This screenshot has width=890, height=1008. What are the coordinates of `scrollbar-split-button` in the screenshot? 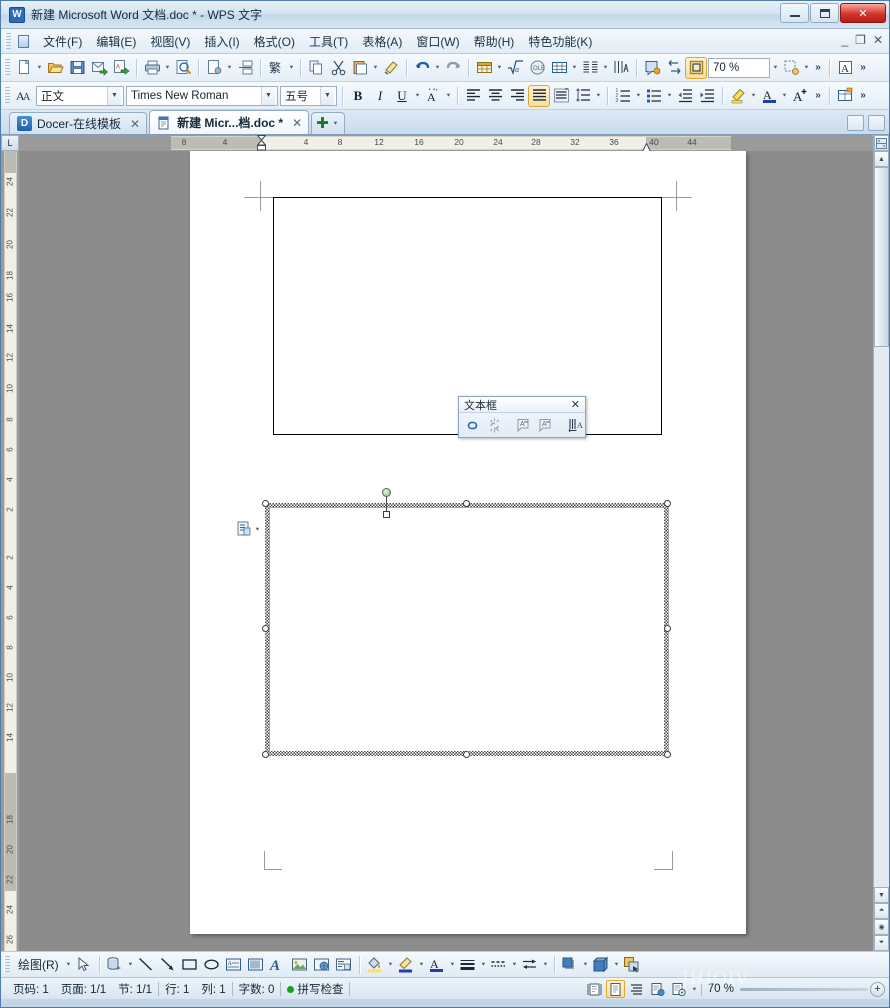 It's located at (881, 143).